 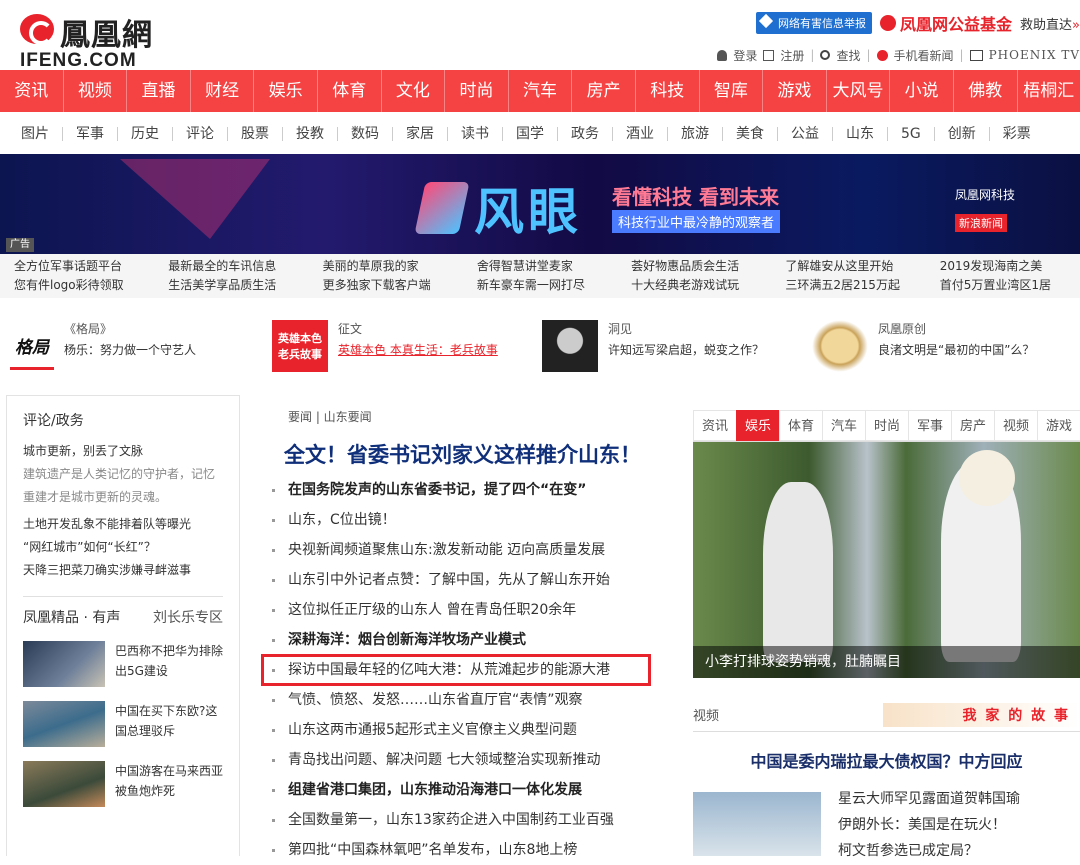 I want to click on tab-5: 军事, so click(x=929, y=425).